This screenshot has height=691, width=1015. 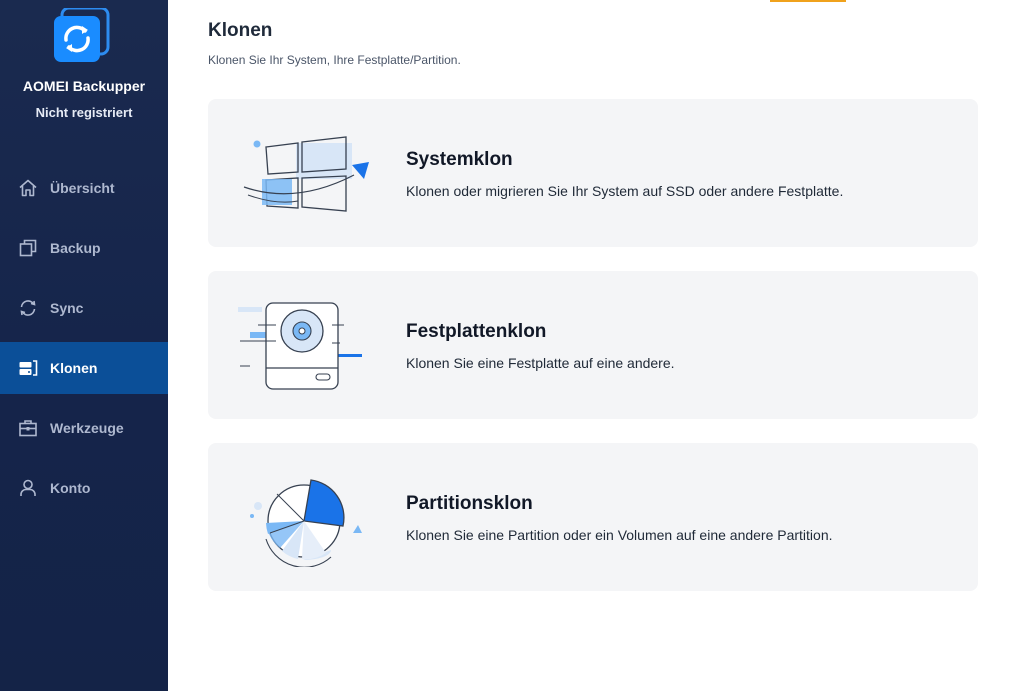 What do you see at coordinates (28, 428) in the screenshot?
I see `toolbox-icon` at bounding box center [28, 428].